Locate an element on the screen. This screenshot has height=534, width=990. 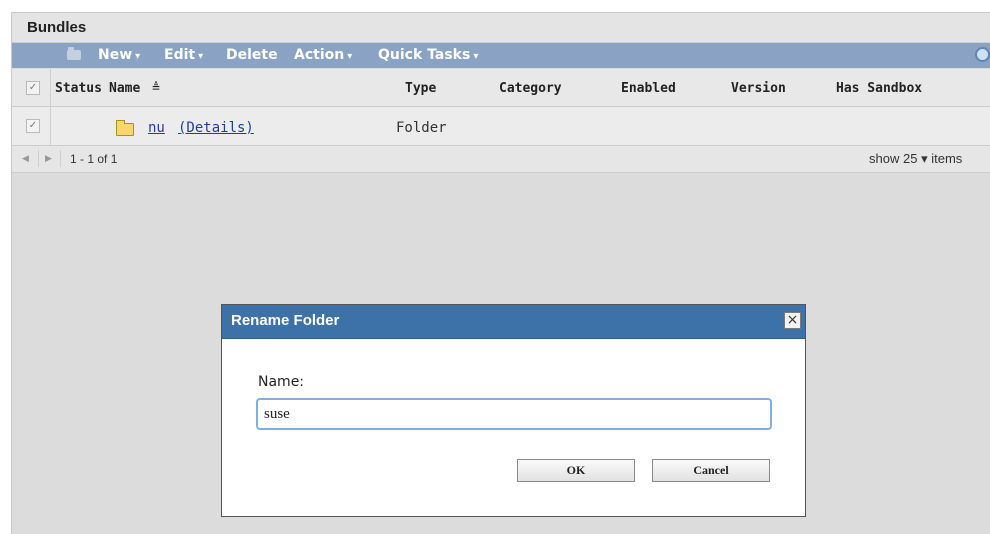
name-field-label: Name: is located at coordinates (281, 382).